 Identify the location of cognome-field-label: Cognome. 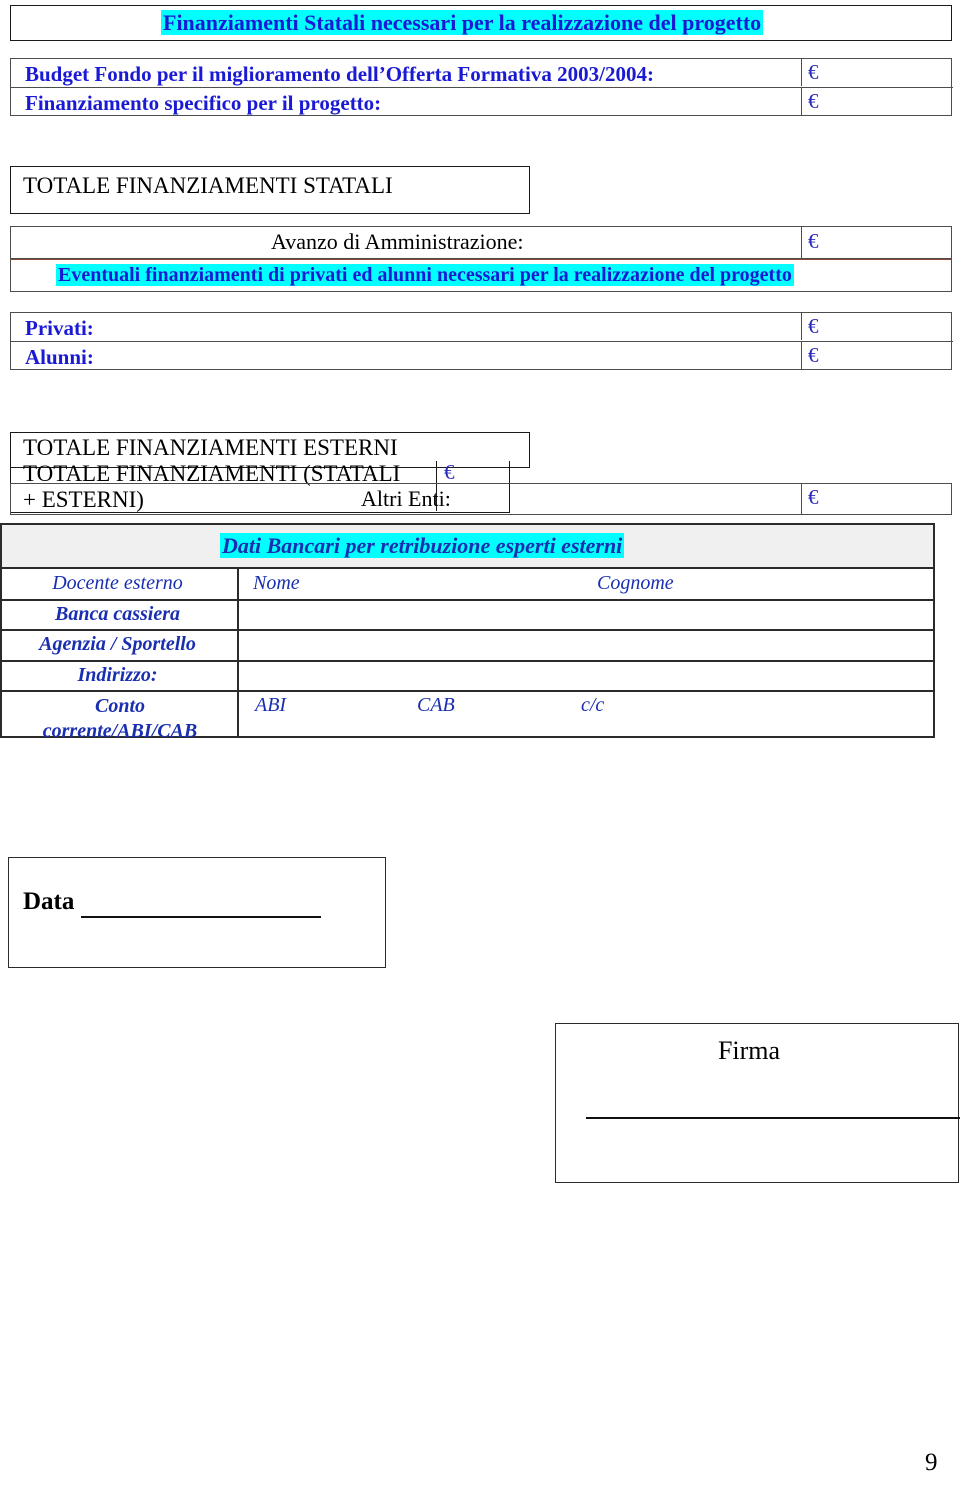
(635, 583).